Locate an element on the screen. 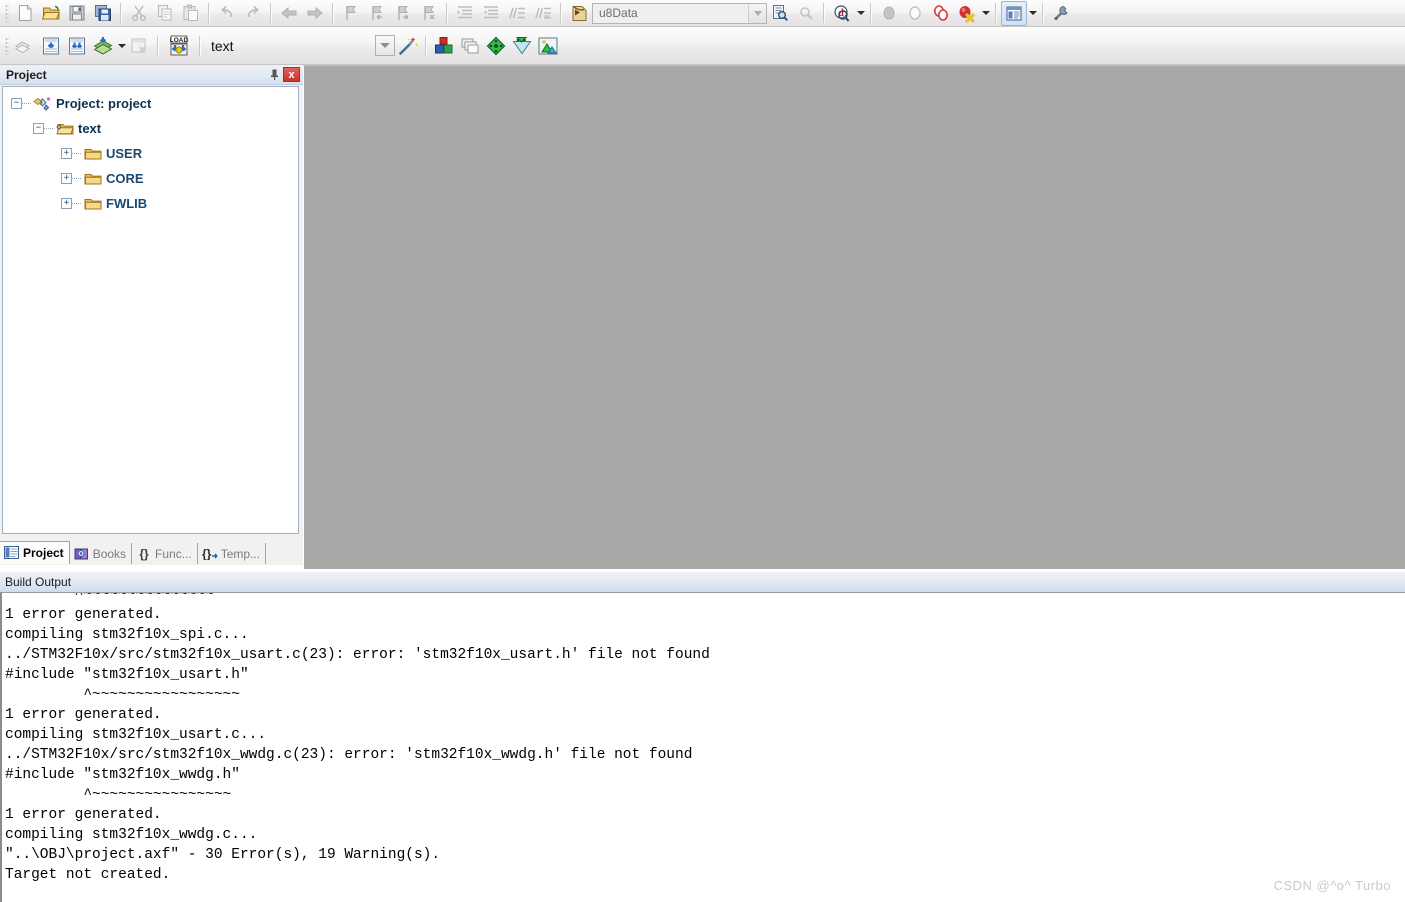 The image size is (1405, 902). save-icon is located at coordinates (77, 13).